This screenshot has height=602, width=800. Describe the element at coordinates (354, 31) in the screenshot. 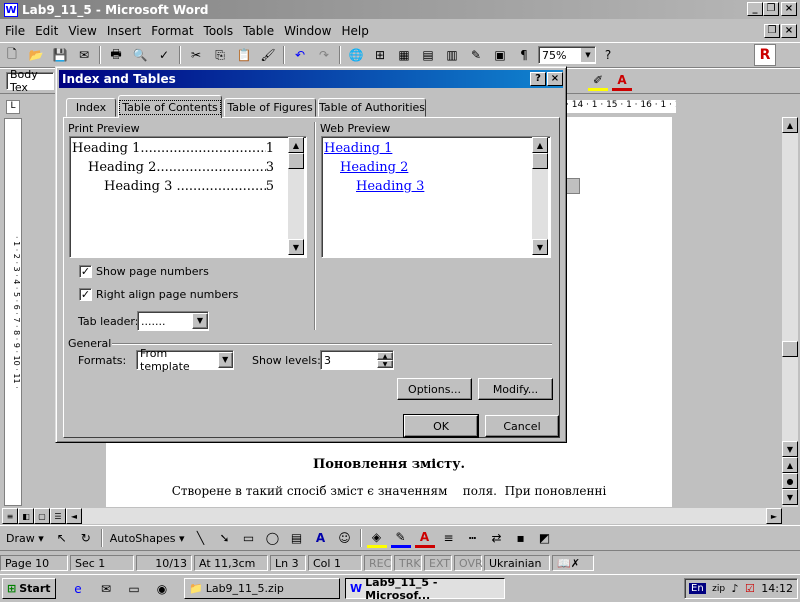

I see `menu-help: Help` at that location.